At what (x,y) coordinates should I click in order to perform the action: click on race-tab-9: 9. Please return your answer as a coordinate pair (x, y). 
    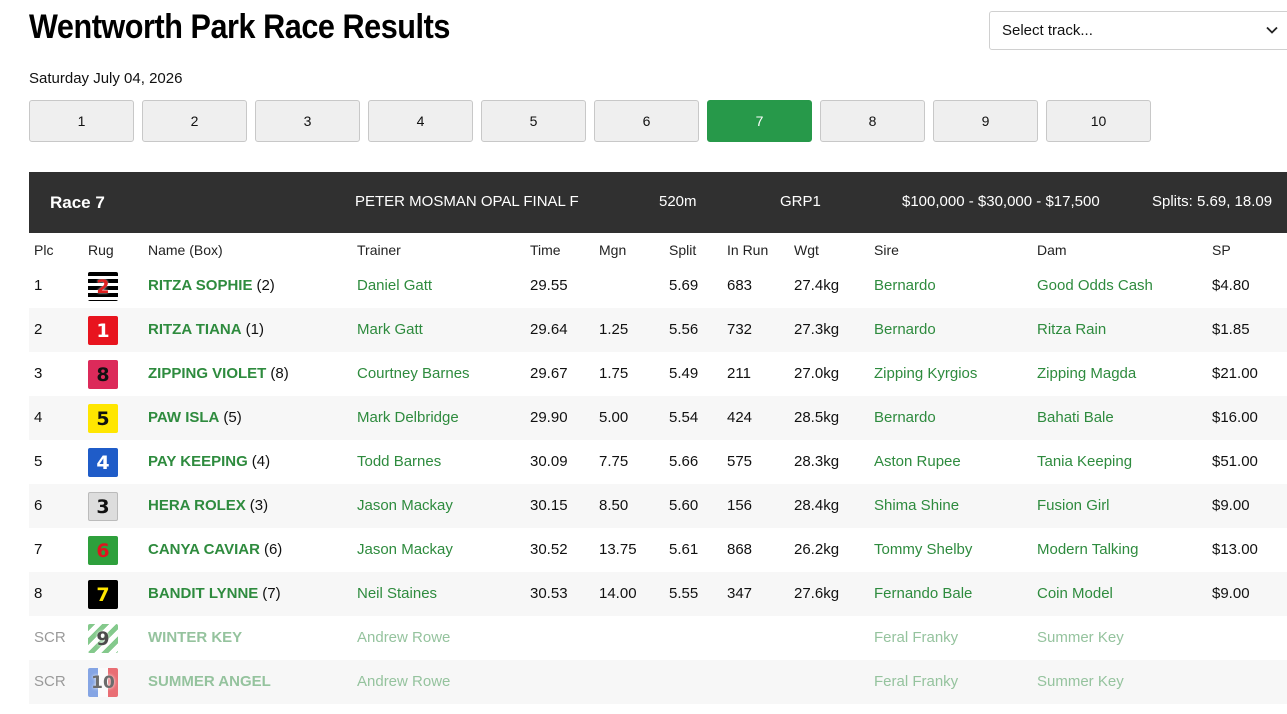
    Looking at the image, I should click on (985, 121).